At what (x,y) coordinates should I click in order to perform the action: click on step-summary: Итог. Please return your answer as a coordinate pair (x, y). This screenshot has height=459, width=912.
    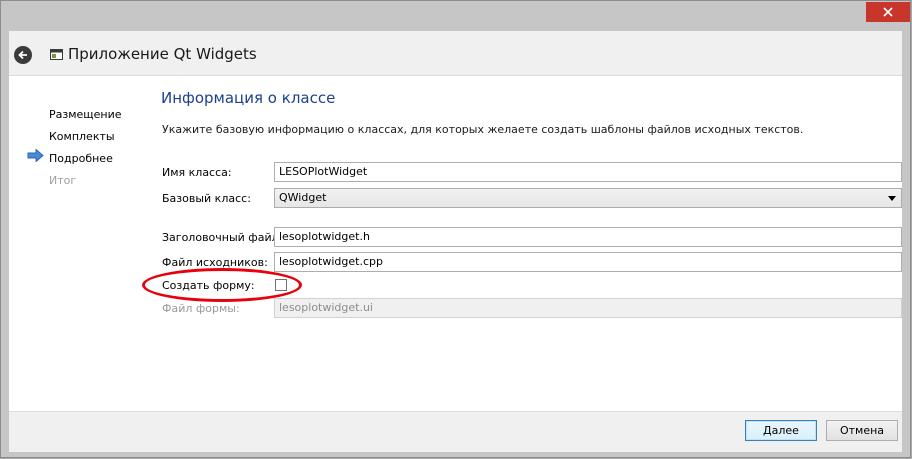
    Looking at the image, I should click on (63, 180).